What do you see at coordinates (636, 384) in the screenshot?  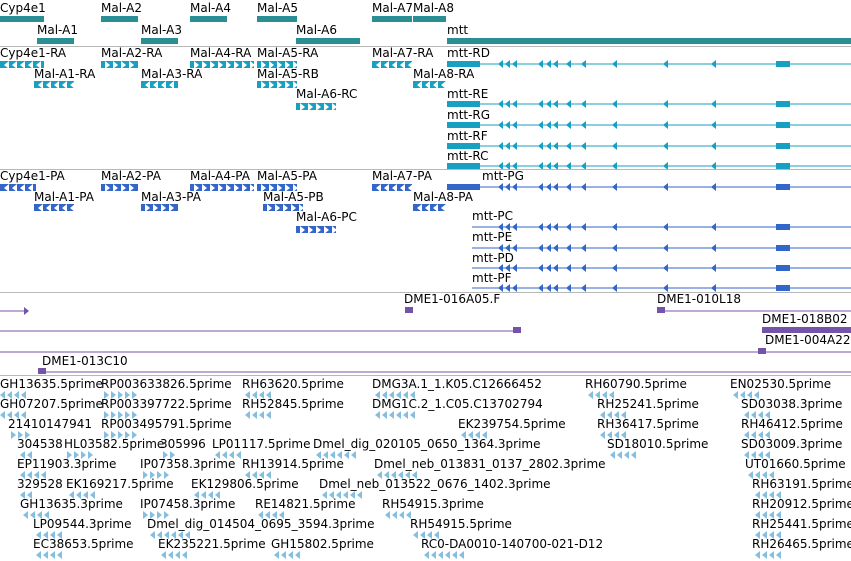 I see `est-label: RH60790.5prime` at bounding box center [636, 384].